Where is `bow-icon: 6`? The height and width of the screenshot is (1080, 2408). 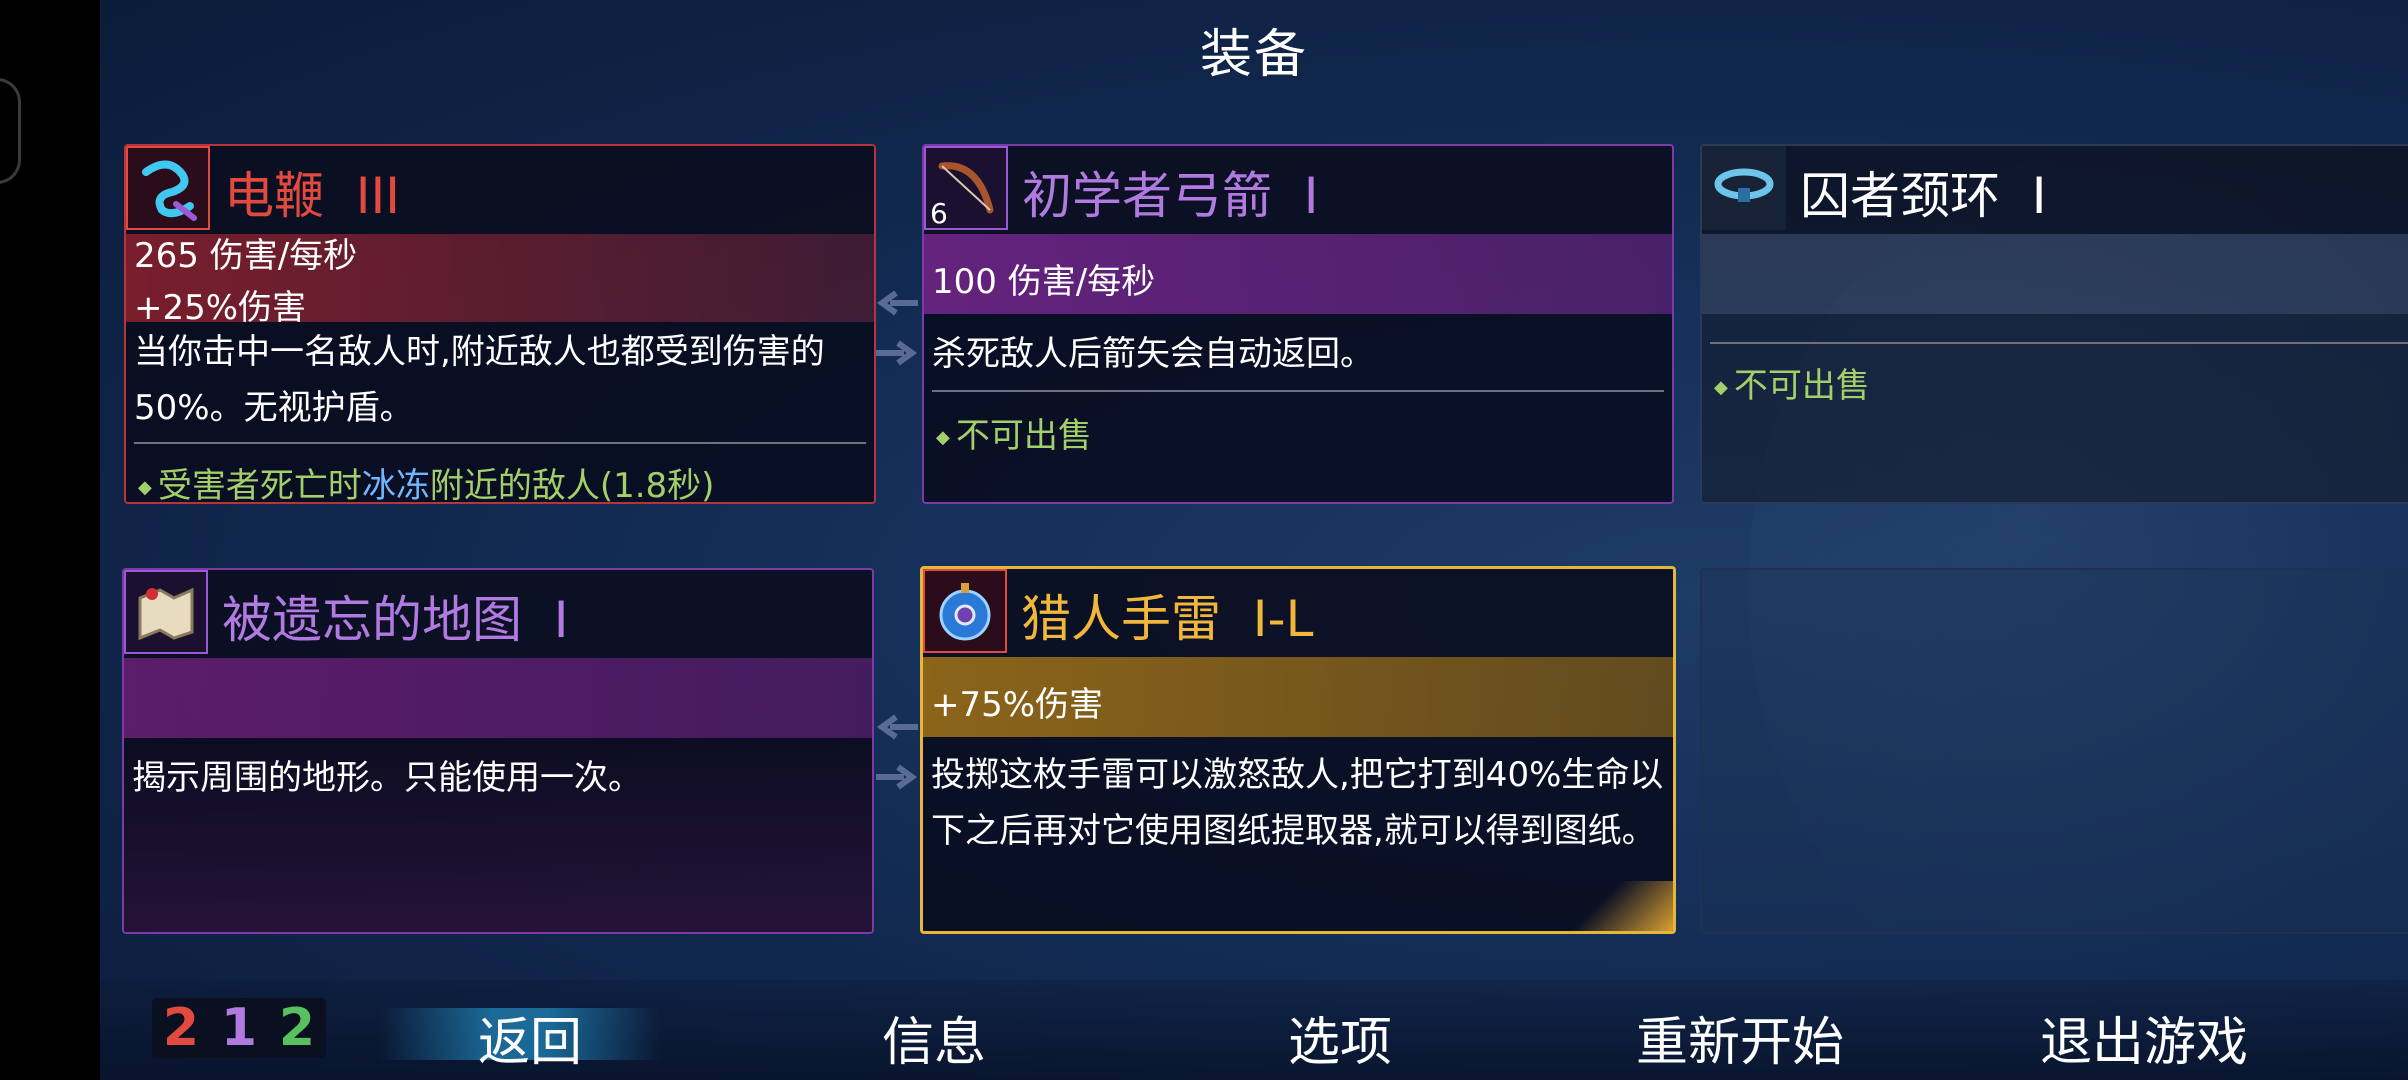
bow-icon: 6 is located at coordinates (966, 188).